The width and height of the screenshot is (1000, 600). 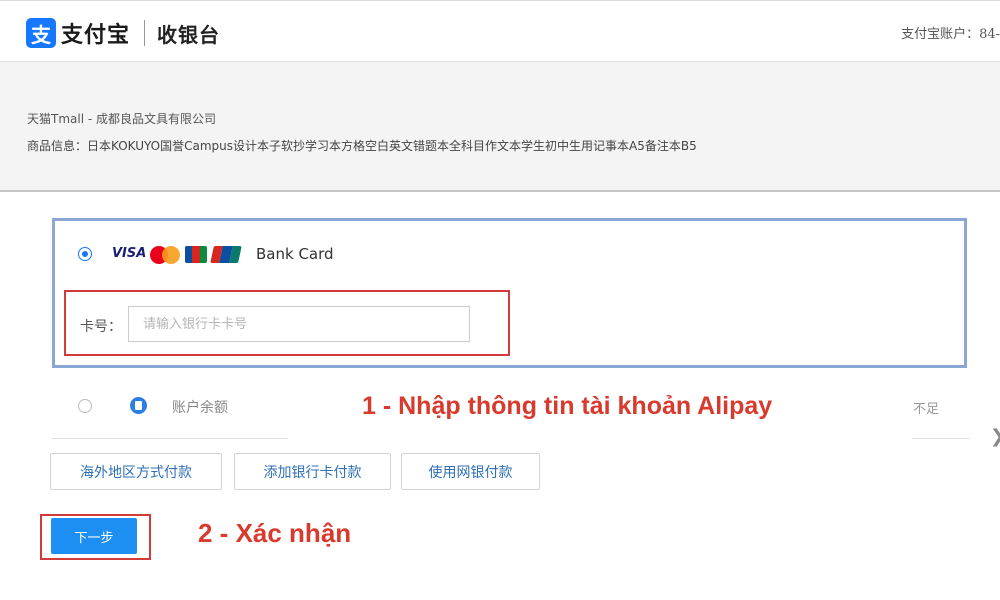 I want to click on merchant-name: 天猫Tmall - 成都良品文具有限公司, so click(x=122, y=119).